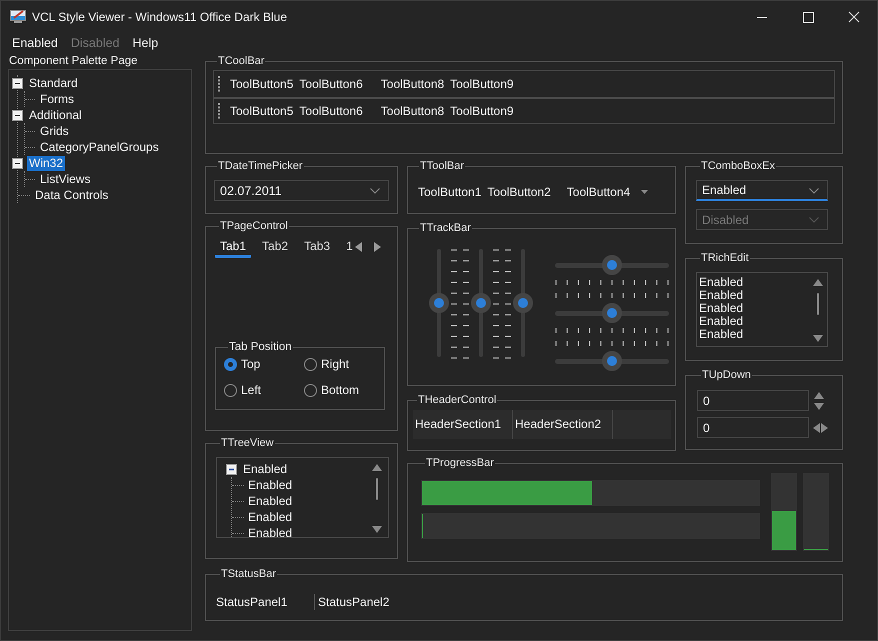 This screenshot has height=641, width=878. Describe the element at coordinates (519, 192) in the screenshot. I see `tool-button: ToolButton2` at that location.